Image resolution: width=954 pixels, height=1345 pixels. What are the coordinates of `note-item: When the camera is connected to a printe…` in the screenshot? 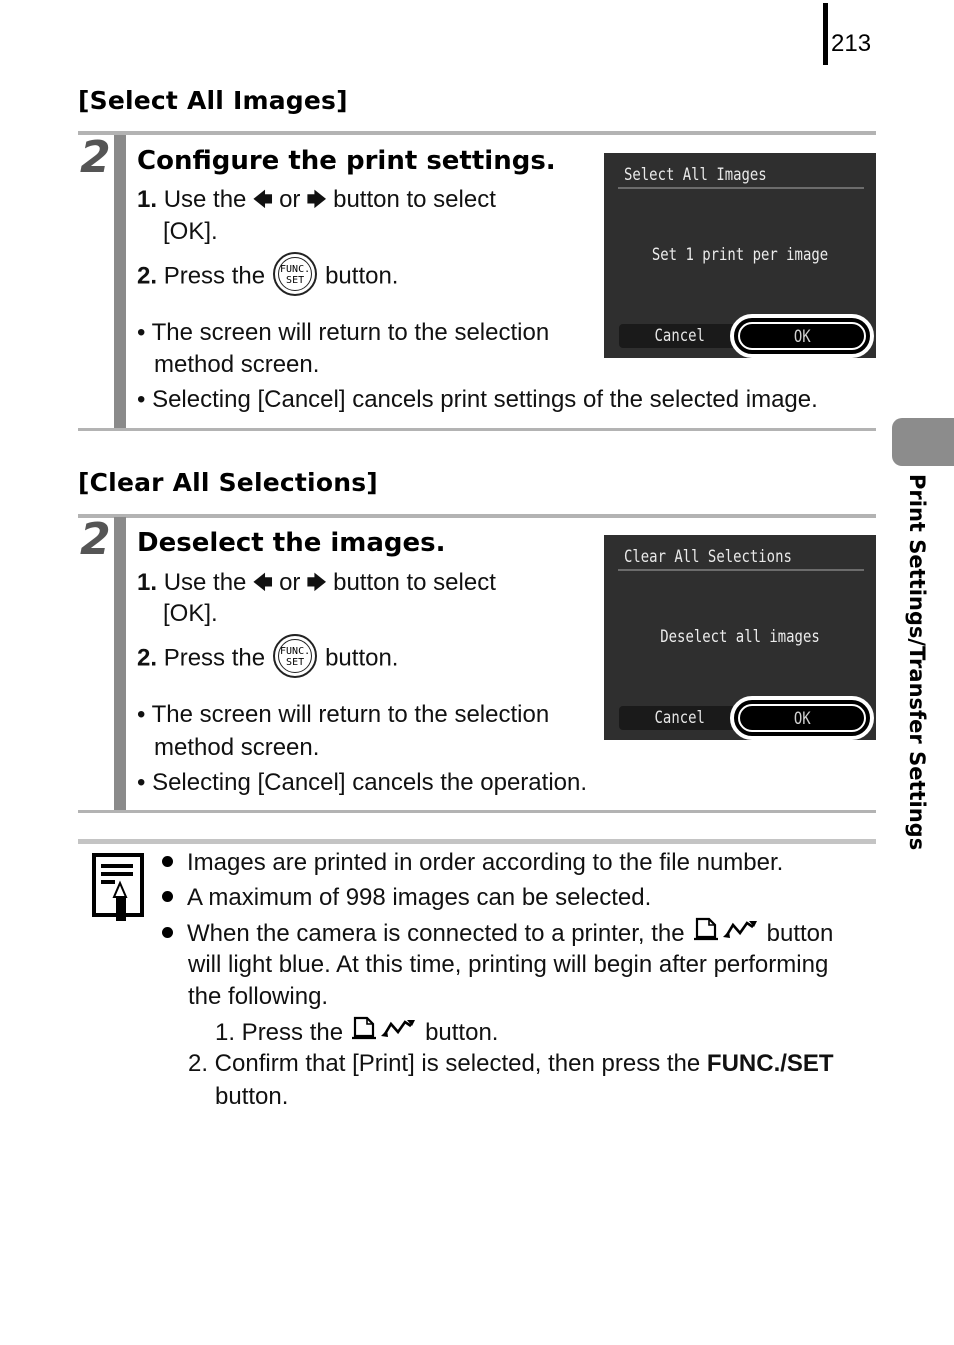 It's located at (497, 934).